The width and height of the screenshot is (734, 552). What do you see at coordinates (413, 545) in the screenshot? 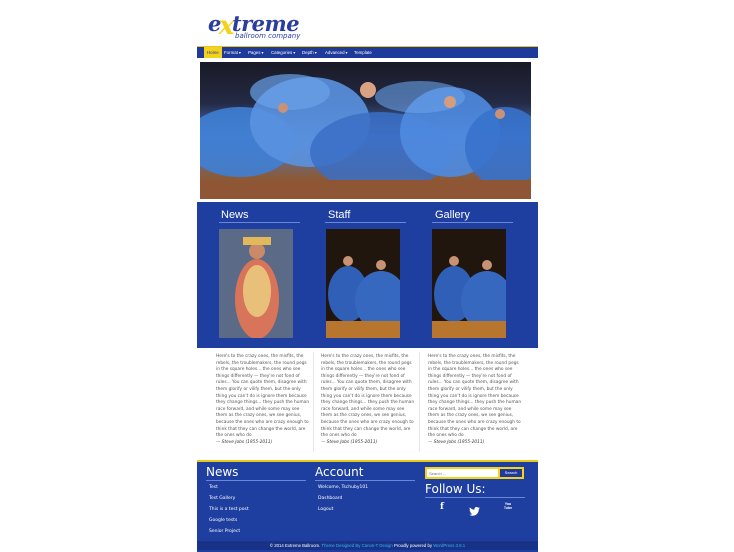
I see `powered-by-text: Proudly powered by` at bounding box center [413, 545].